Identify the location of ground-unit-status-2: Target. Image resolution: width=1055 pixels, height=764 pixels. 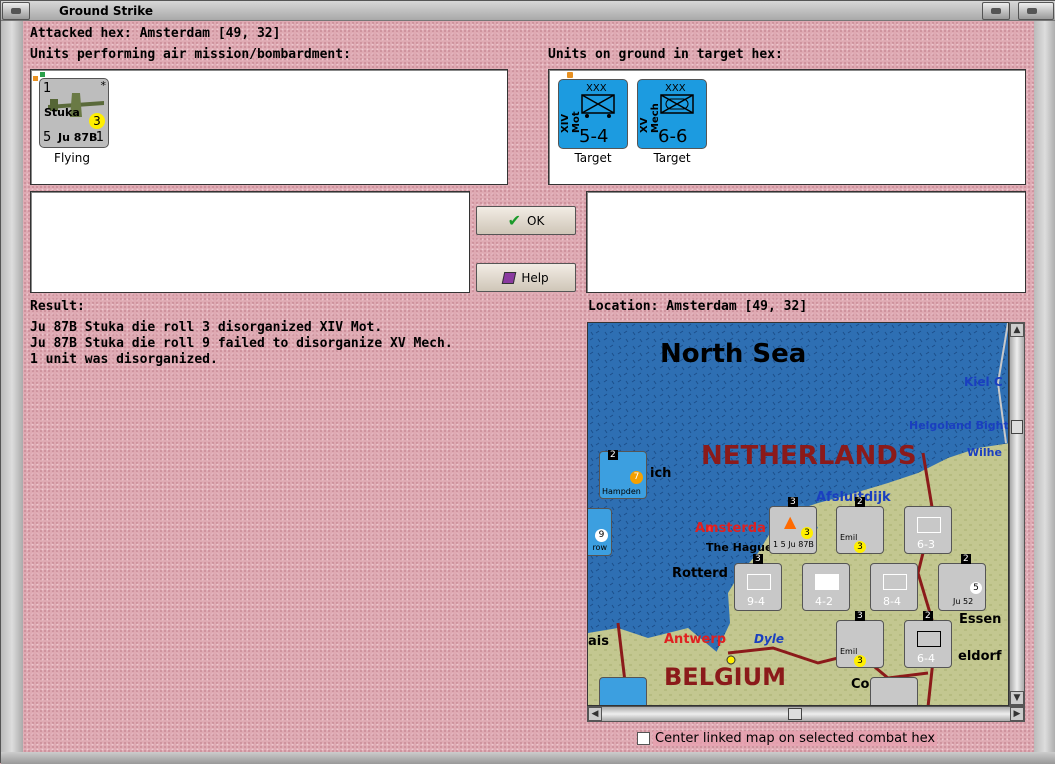
(672, 158).